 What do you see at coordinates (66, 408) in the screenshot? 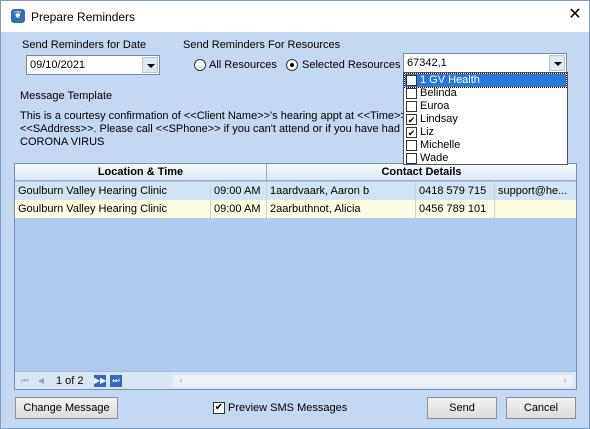
I see `change-message-button: Change Message` at bounding box center [66, 408].